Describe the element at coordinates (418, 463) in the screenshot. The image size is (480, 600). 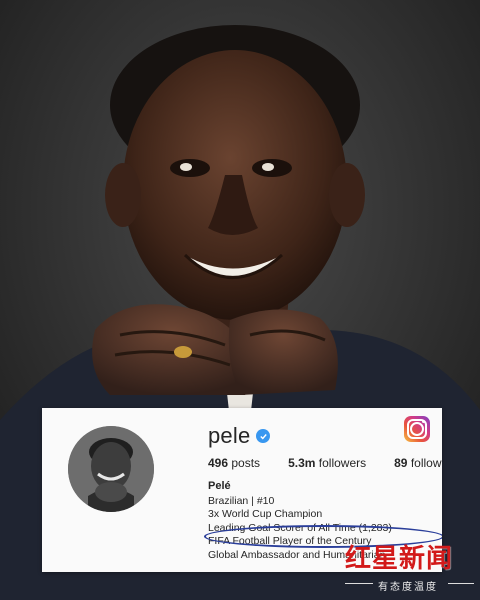
I see `following-count: 89 following` at that location.